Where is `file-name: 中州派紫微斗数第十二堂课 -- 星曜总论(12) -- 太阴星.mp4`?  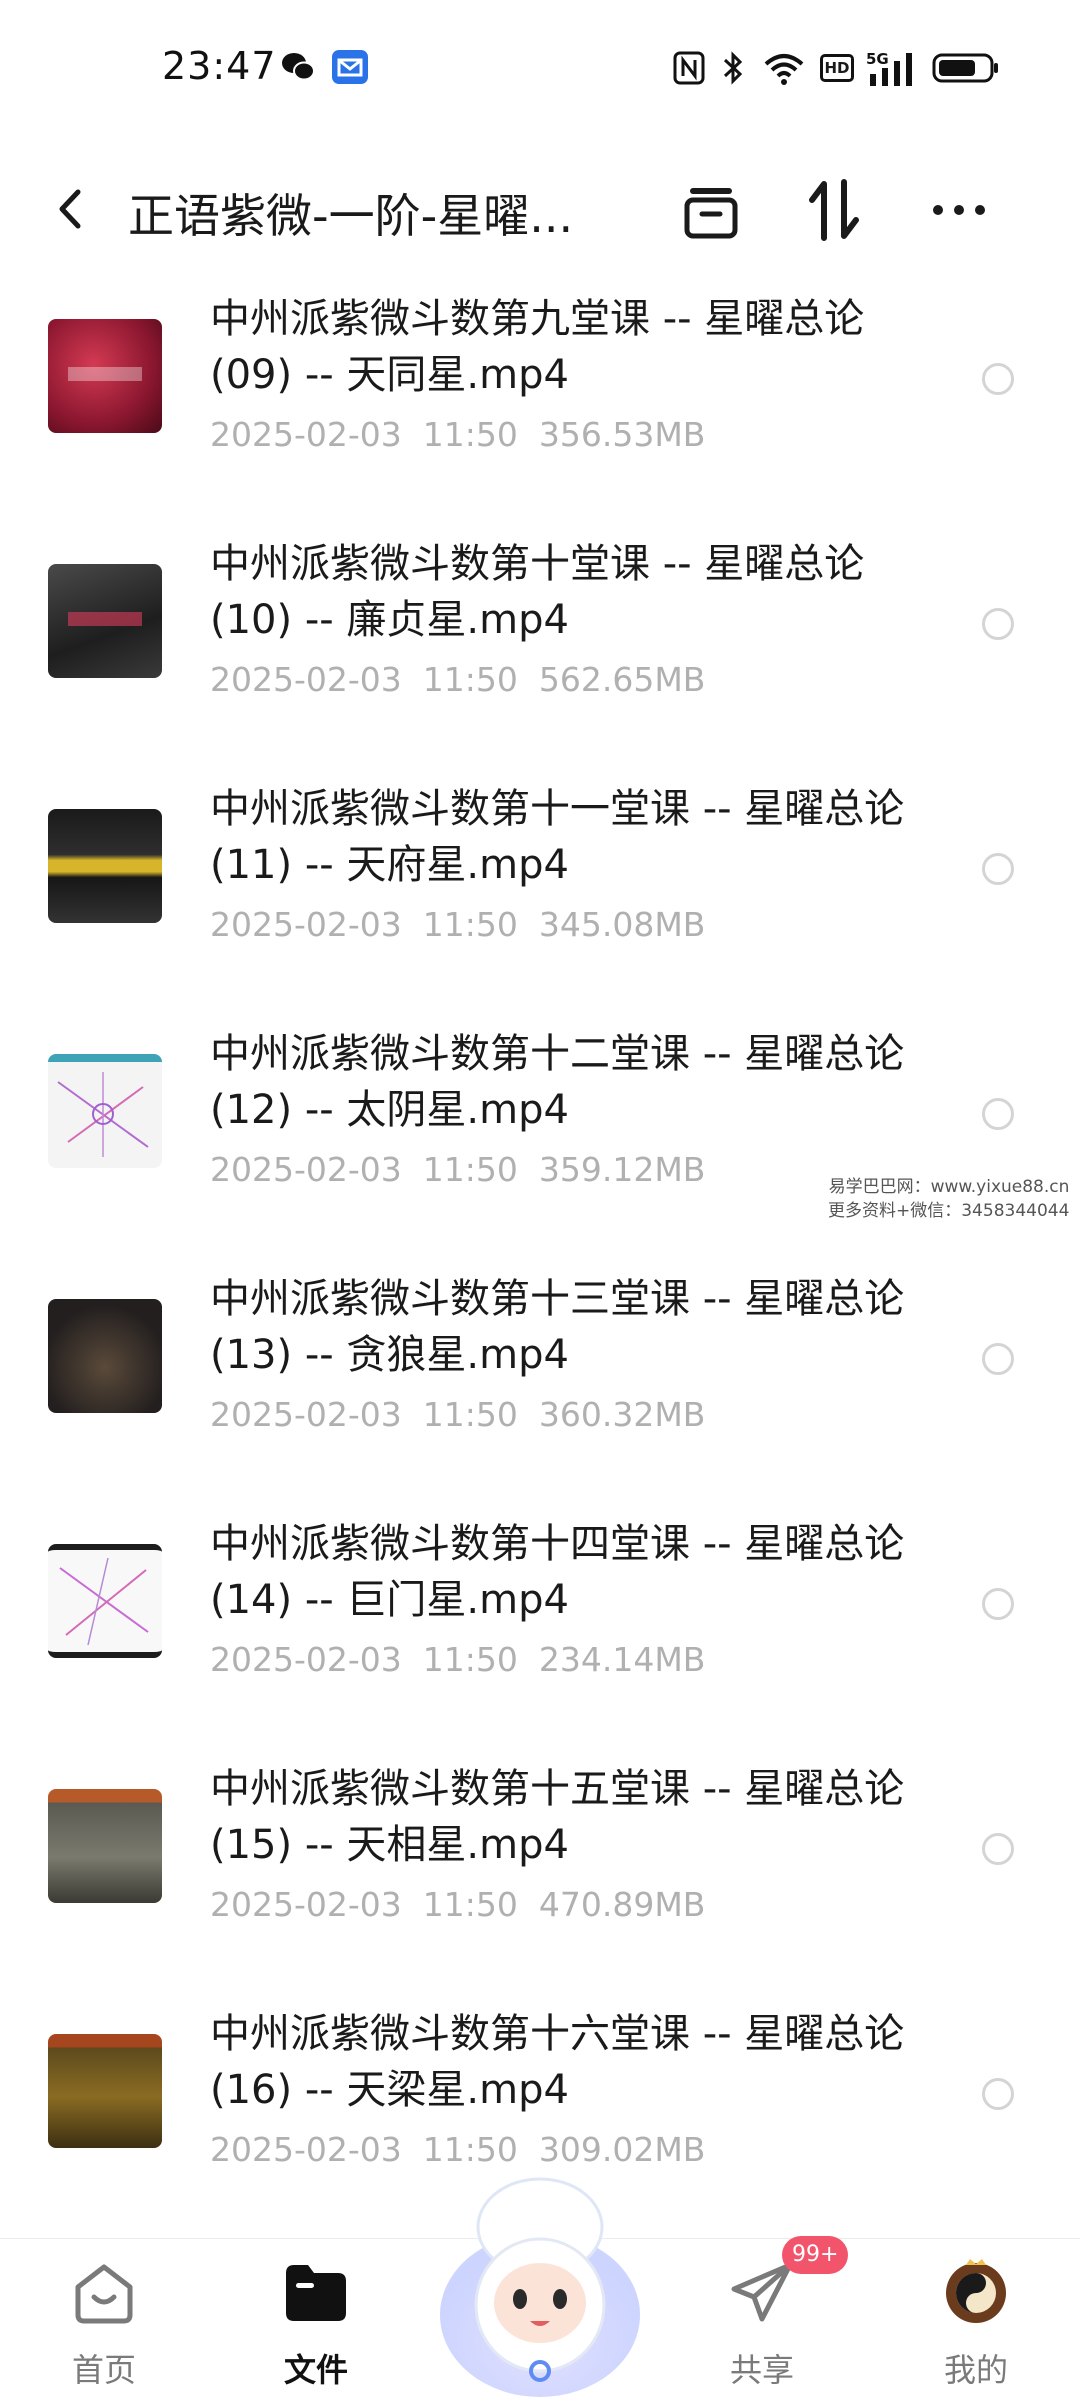
file-name: 中州派紫微斗数第十二堂课 -- 星曜总论(12) -- 太阴星.mp4 is located at coordinates (557, 1082).